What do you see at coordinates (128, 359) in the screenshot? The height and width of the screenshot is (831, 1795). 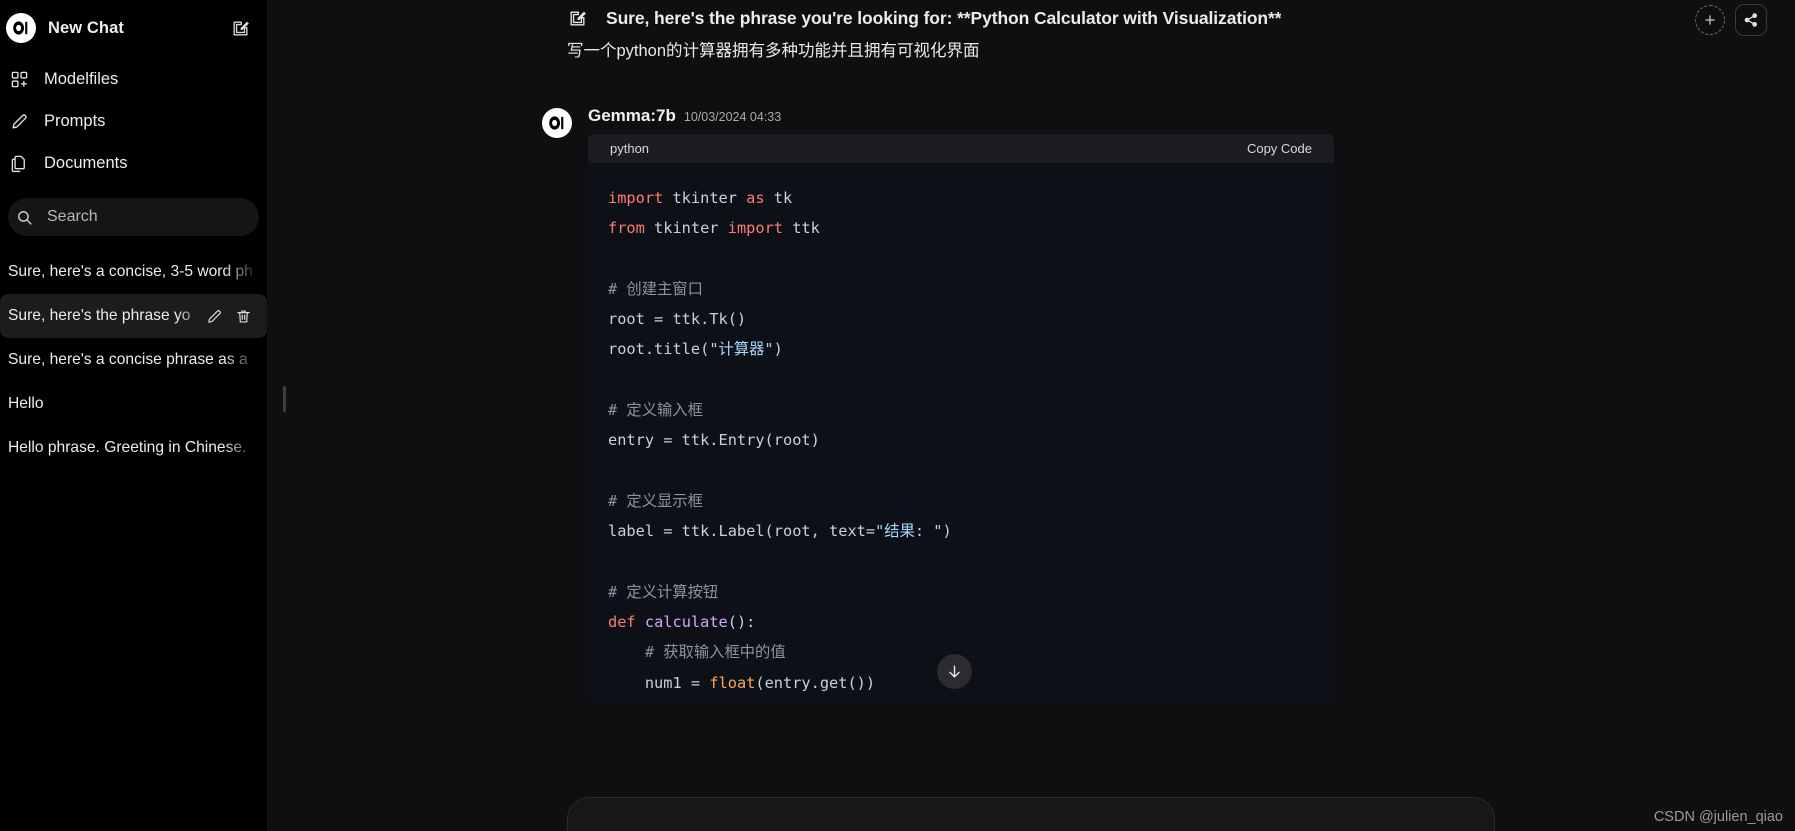 I see `chat-title: Sure, here's a concise phrase as a` at bounding box center [128, 359].